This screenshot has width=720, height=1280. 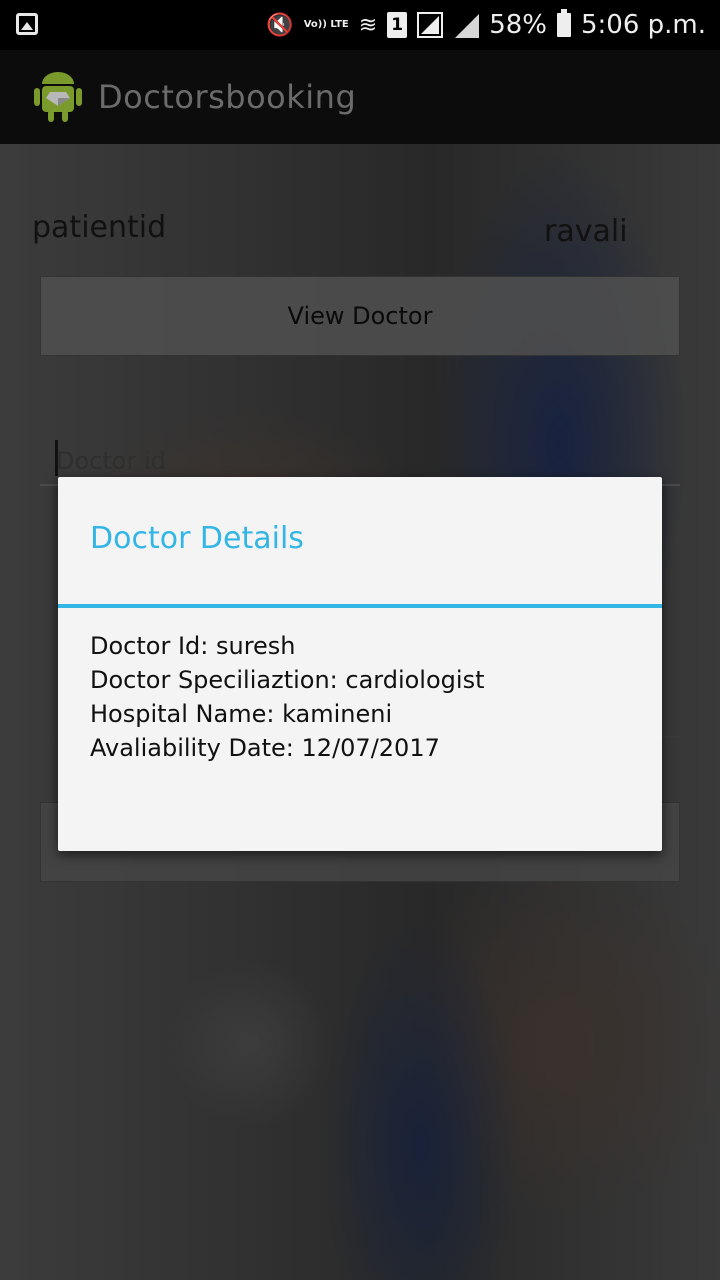 What do you see at coordinates (241, 714) in the screenshot?
I see `hospital-name-line: Hospital Name: kamineni` at bounding box center [241, 714].